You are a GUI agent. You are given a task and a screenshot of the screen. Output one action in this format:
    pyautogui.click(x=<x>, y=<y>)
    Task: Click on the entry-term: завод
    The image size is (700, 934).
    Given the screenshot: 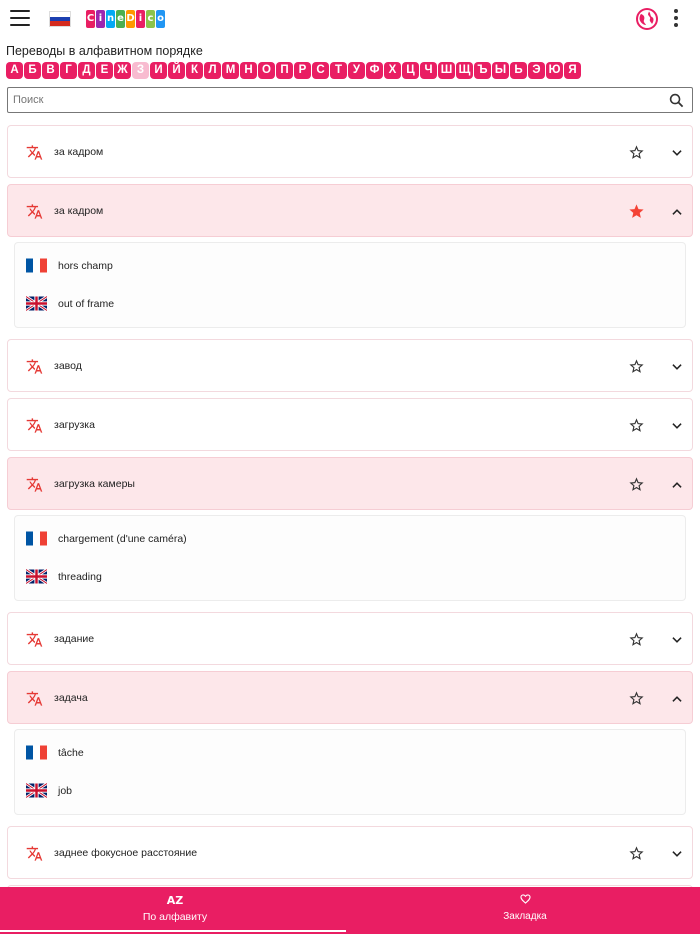 What is the action you would take?
    pyautogui.click(x=68, y=366)
    